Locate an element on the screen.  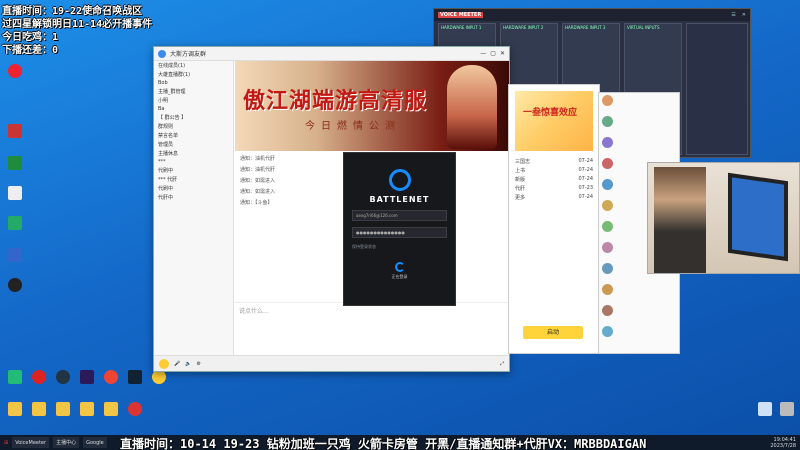
keep-logged-checkbox: 保持登录状态 is located at coordinates (399, 247).